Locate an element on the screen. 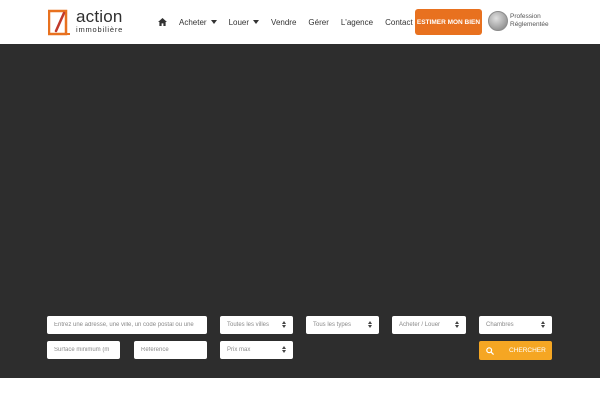 The height and width of the screenshot is (400, 600). estimate-button: ESTIMER MON BIEN is located at coordinates (448, 22).